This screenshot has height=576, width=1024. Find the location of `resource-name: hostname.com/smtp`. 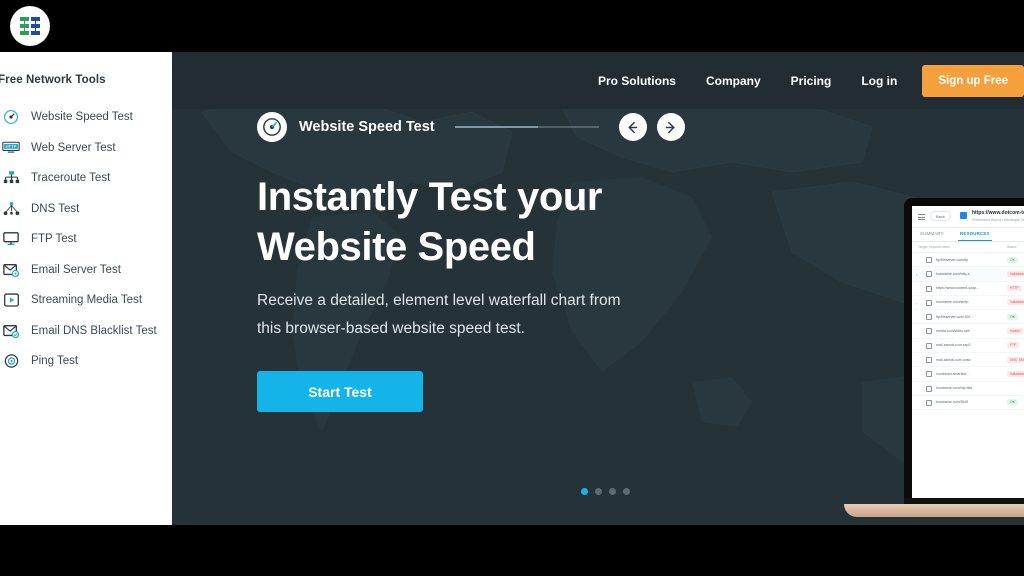

resource-name: hostname.com/smtp is located at coordinates (952, 302).